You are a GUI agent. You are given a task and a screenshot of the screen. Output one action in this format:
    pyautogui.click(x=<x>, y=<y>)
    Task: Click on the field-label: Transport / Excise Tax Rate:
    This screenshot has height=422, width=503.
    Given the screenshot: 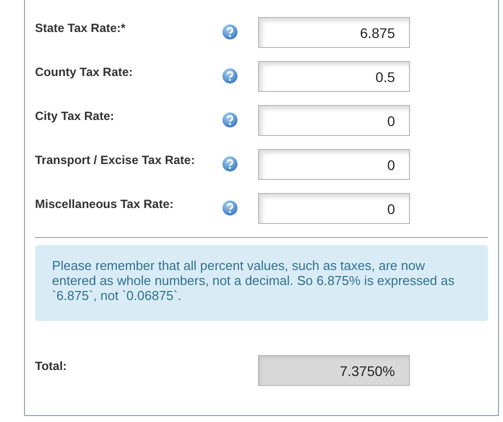 What is the action you would take?
    pyautogui.click(x=115, y=159)
    